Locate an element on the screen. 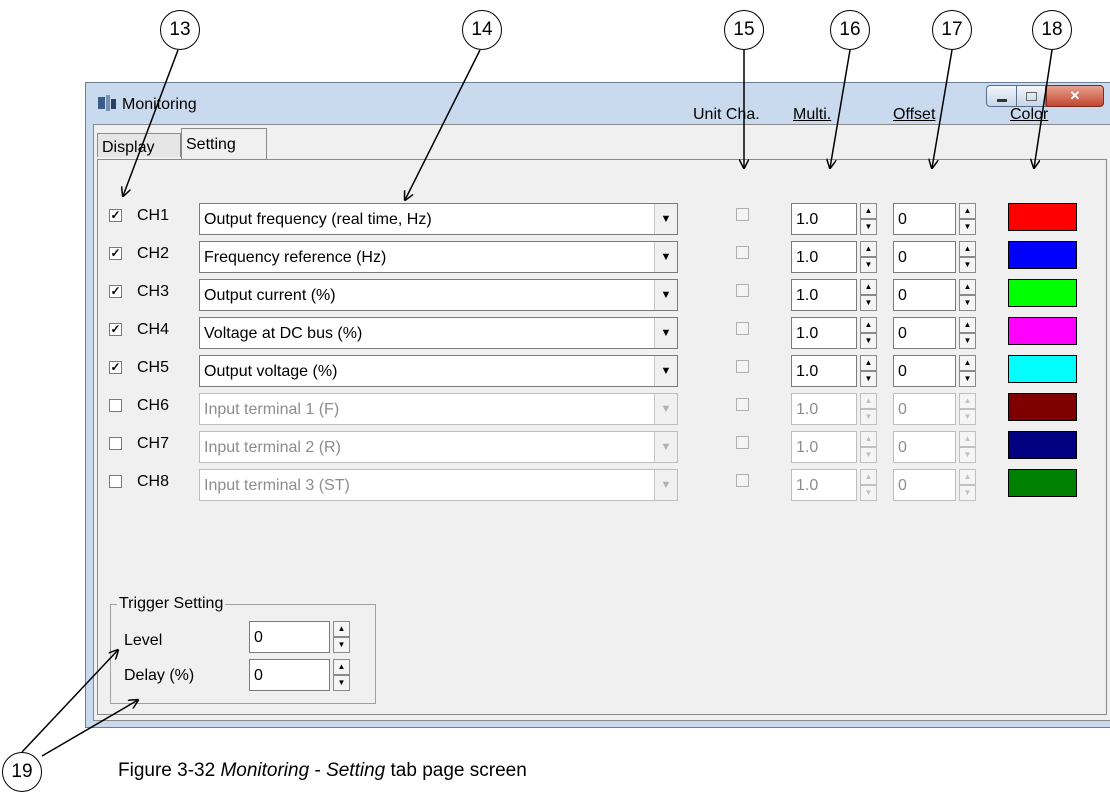  maximize-button is located at coordinates (1031, 96).